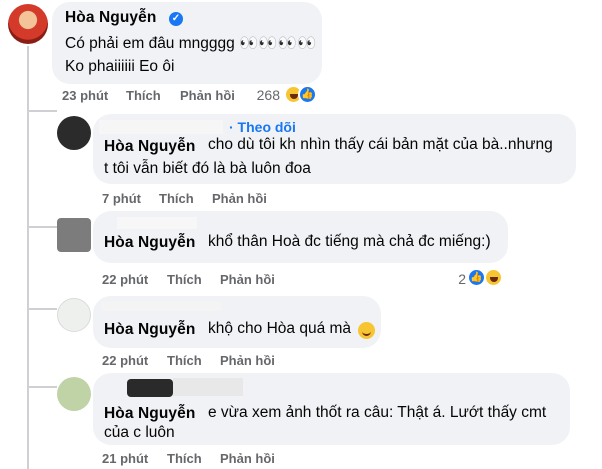  What do you see at coordinates (280, 328) in the screenshot?
I see `comment-text-line: khộ cho Hòa quá mà` at bounding box center [280, 328].